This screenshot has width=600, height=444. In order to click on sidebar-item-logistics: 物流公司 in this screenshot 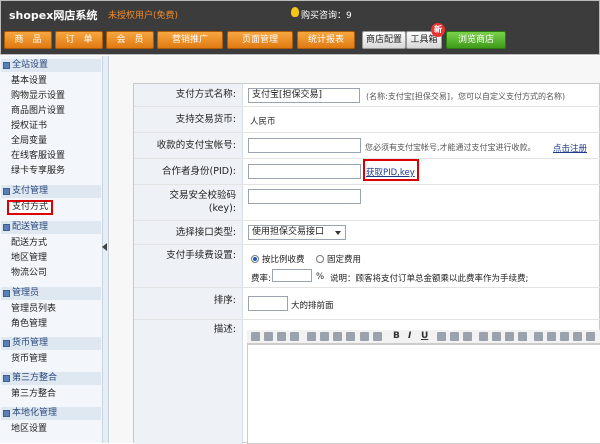, I will do `click(29, 273)`.